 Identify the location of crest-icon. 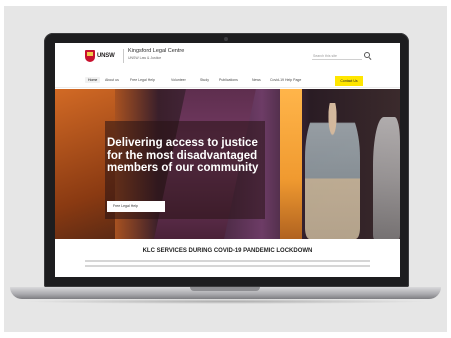
(90, 56).